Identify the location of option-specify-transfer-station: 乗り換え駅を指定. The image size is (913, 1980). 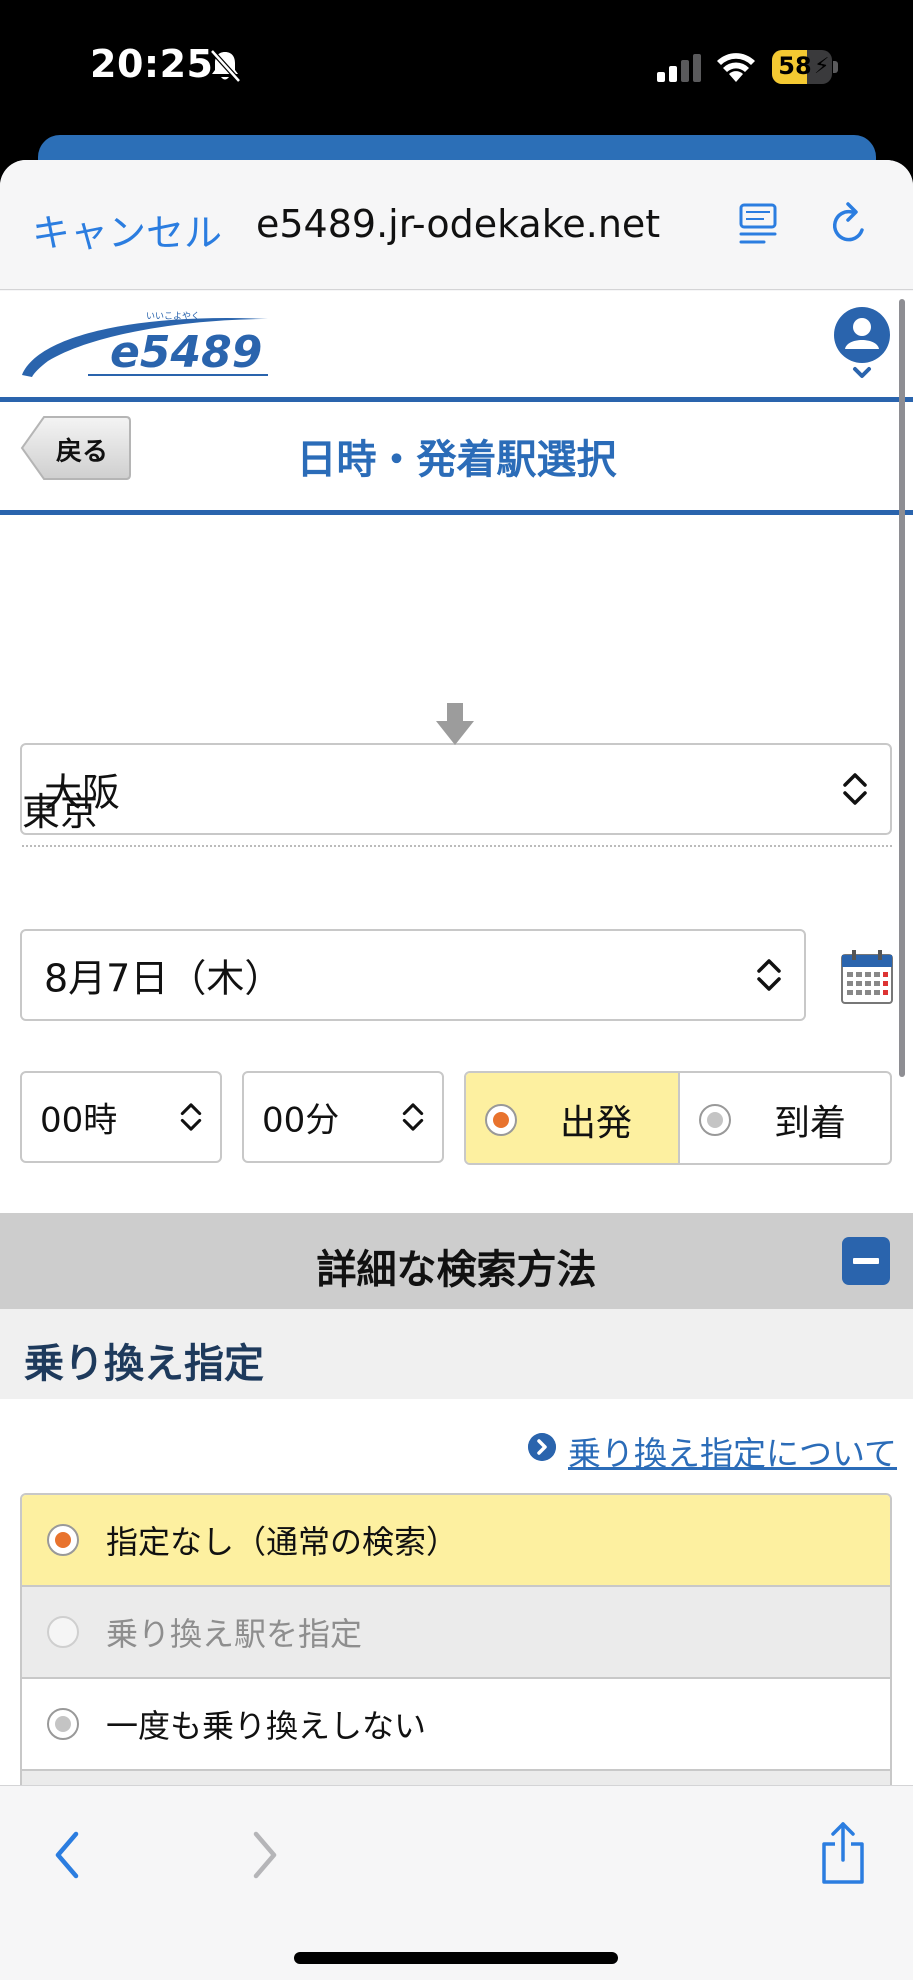
(456, 1633).